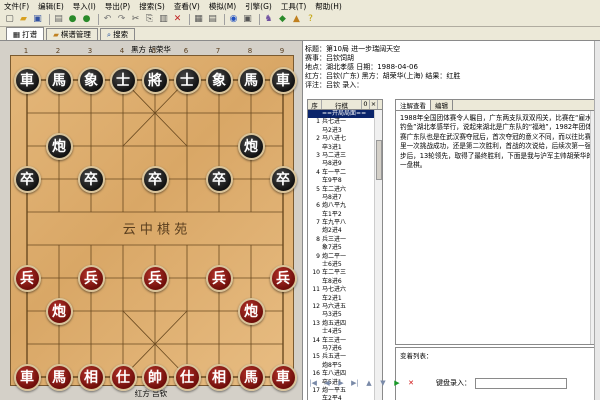  What do you see at coordinates (155, 377) in the screenshot?
I see `red-piece: 帥` at bounding box center [155, 377].